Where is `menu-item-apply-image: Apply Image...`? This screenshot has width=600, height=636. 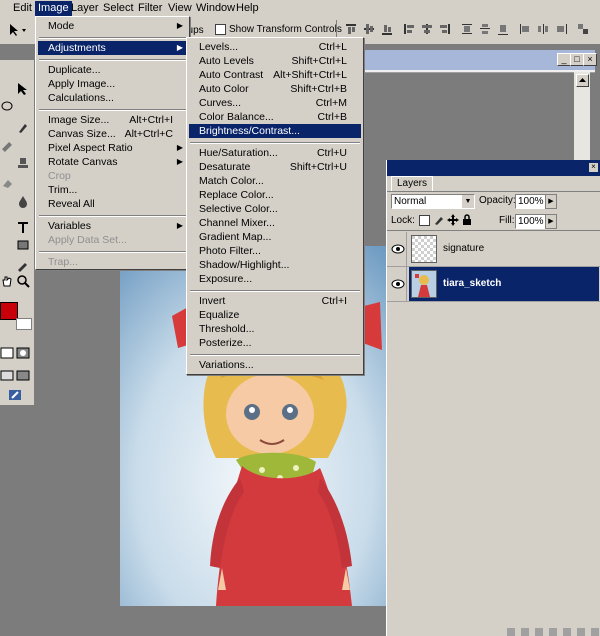 menu-item-apply-image: Apply Image... is located at coordinates (112, 84).